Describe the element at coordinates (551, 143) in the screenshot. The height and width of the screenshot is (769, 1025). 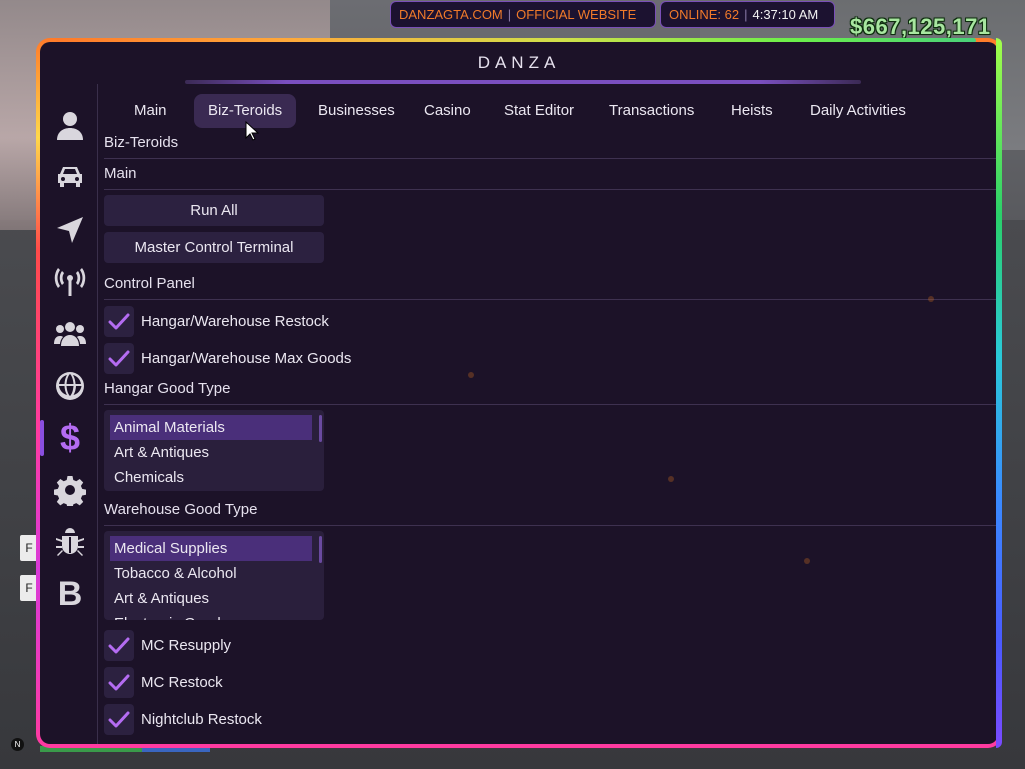
I see `page-title: Biz-Teroids` at that location.